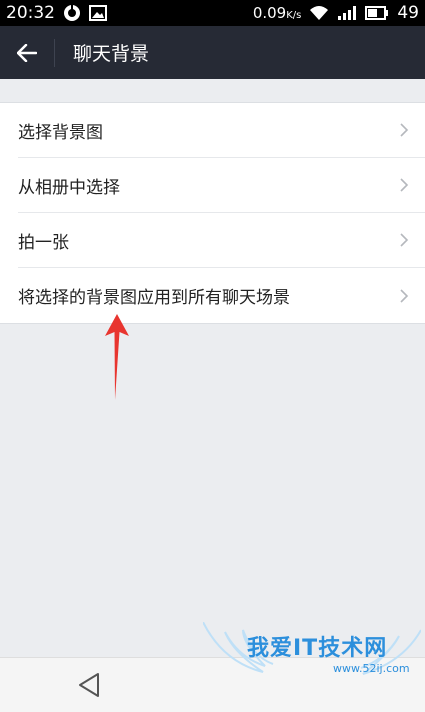 This screenshot has height=712, width=425. Describe the element at coordinates (377, 13) in the screenshot. I see `battery-icon` at that location.